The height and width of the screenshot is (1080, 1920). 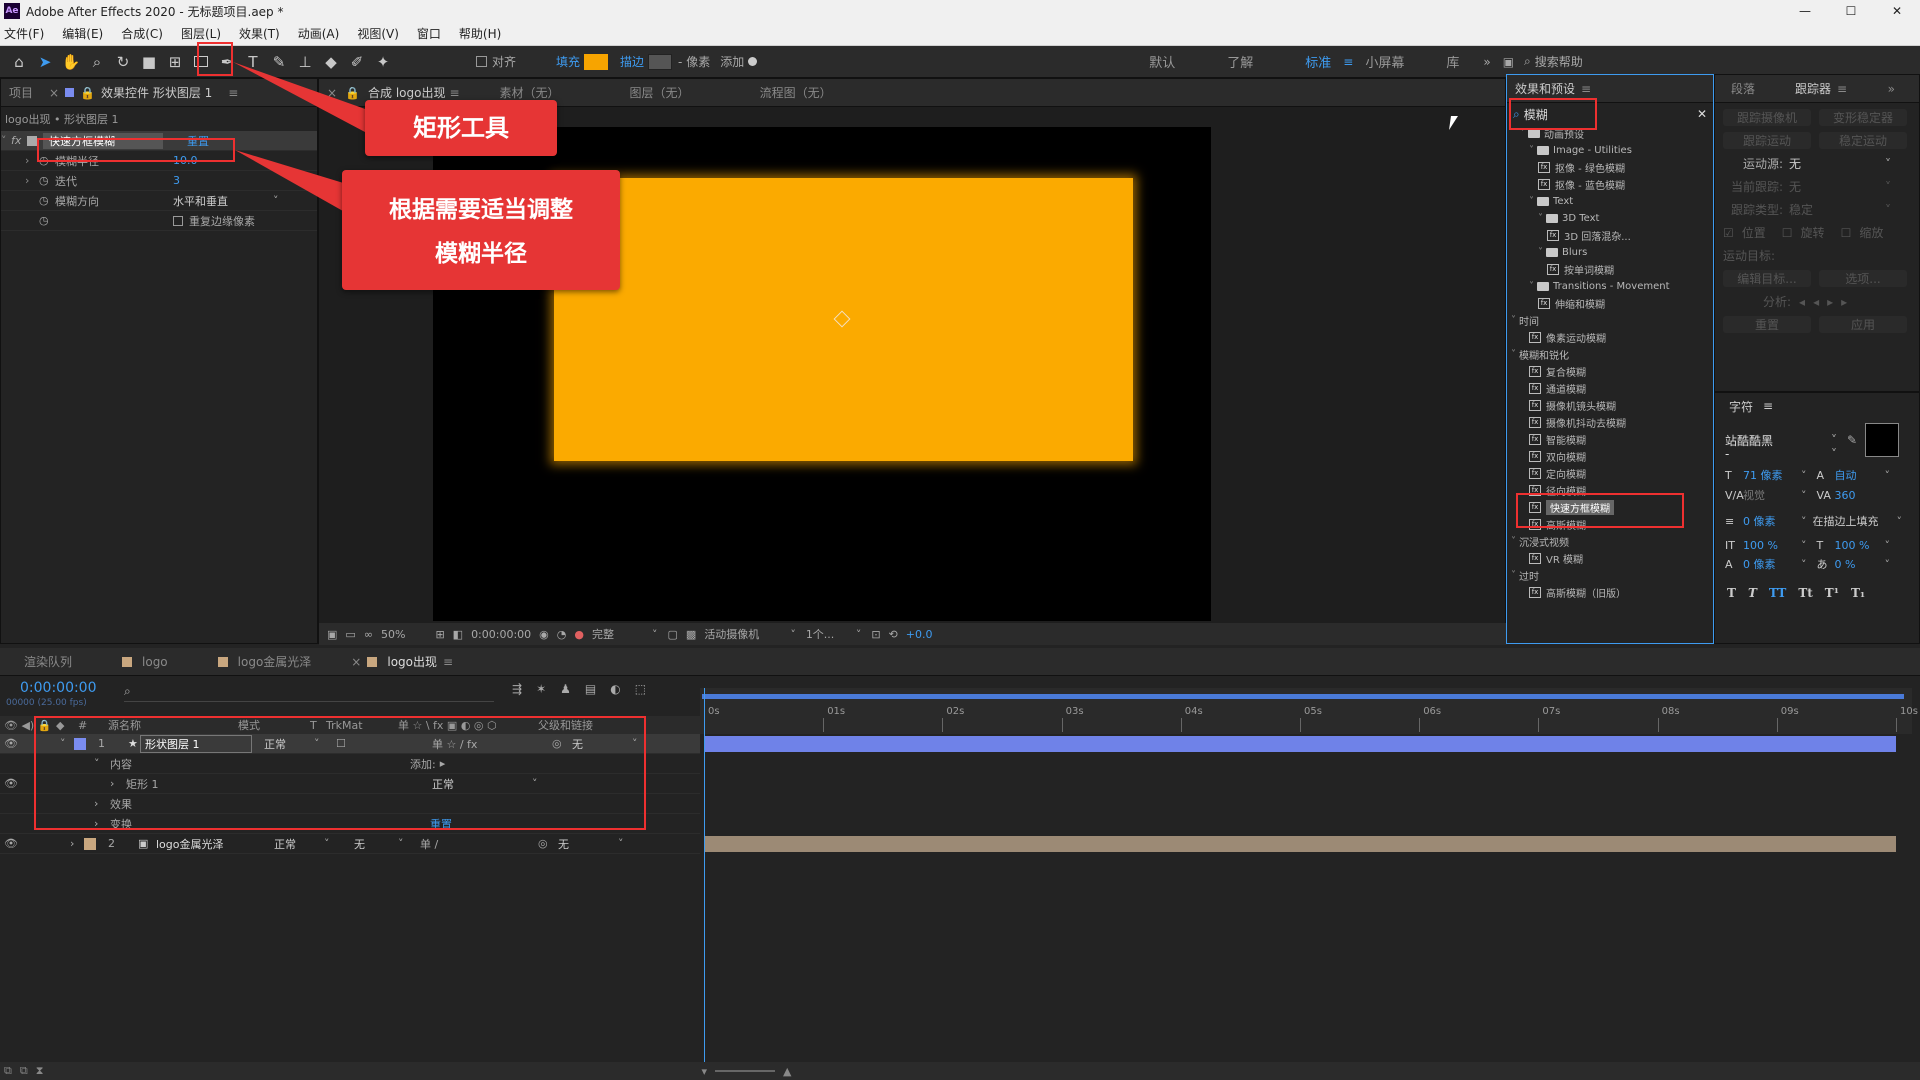 I want to click on puppet-tool-icon: ✦, so click(x=383, y=62).